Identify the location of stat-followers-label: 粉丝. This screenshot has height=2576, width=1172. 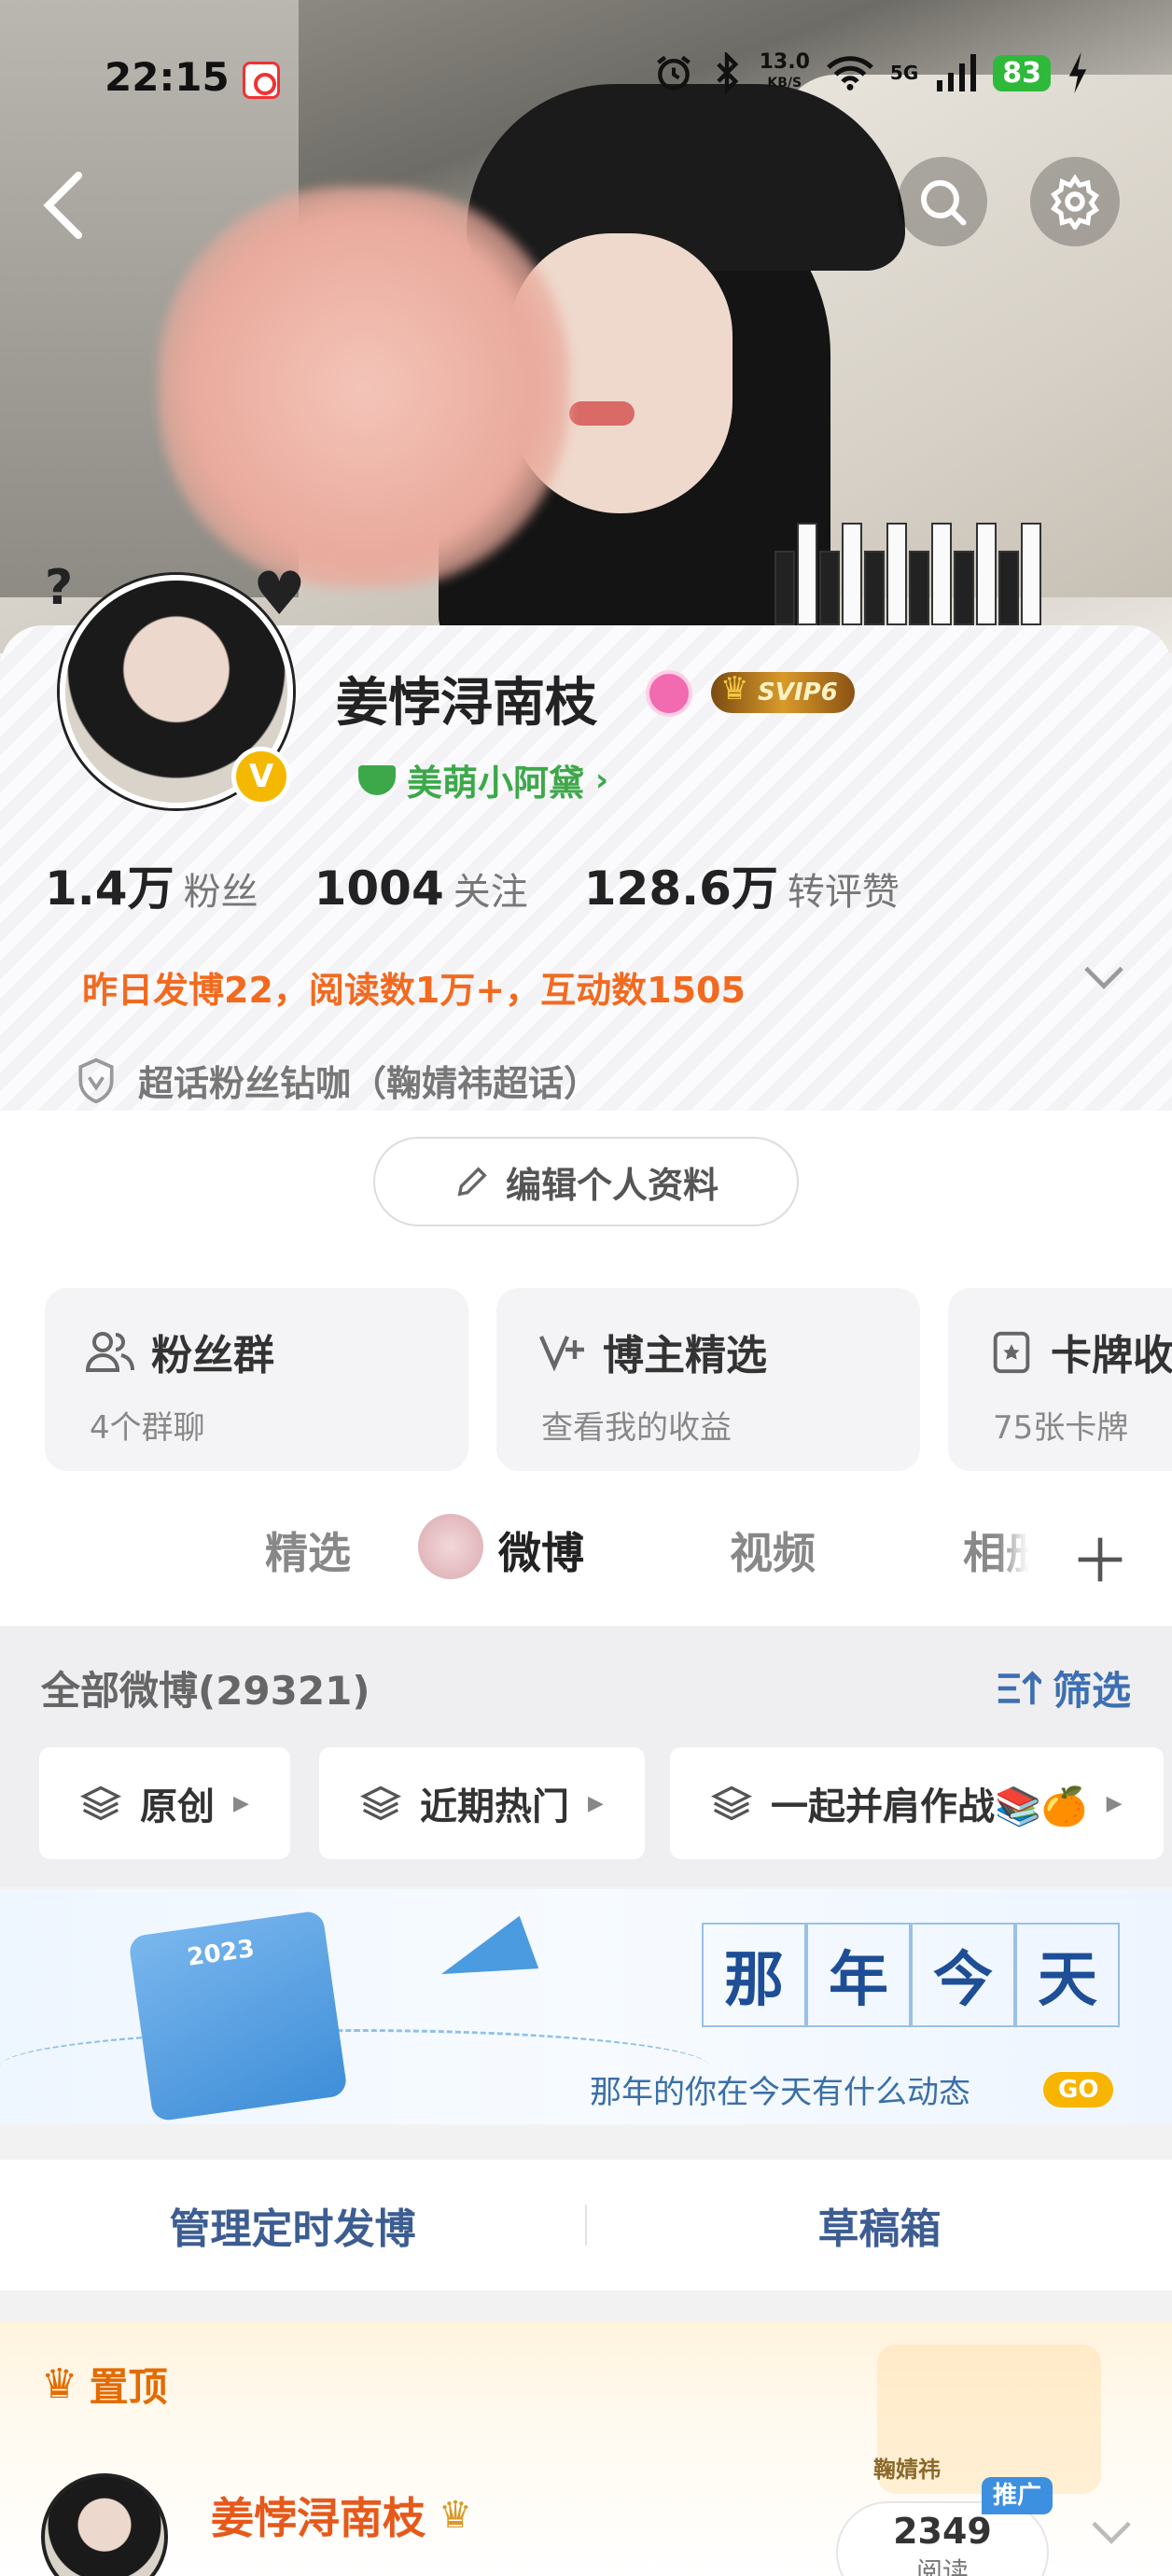
(220, 892).